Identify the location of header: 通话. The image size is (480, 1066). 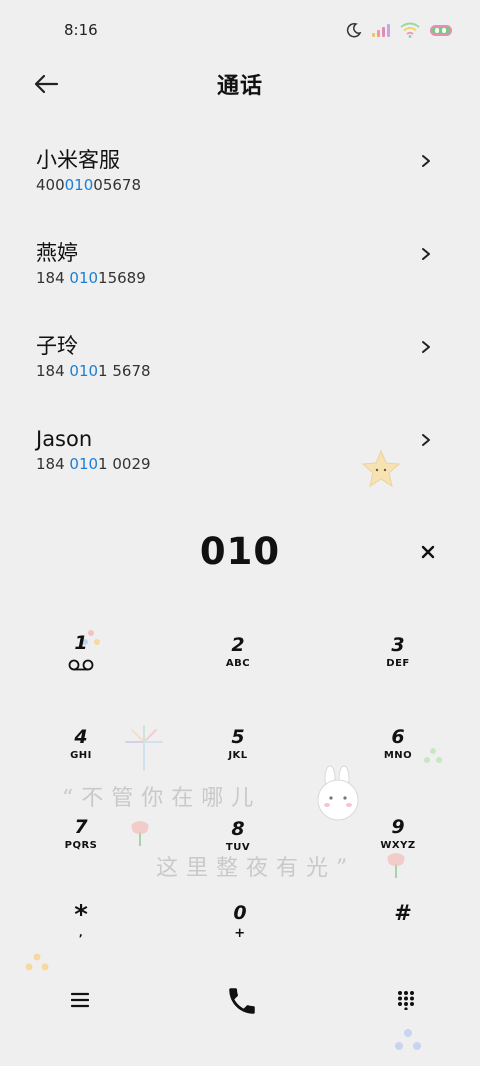
(240, 84).